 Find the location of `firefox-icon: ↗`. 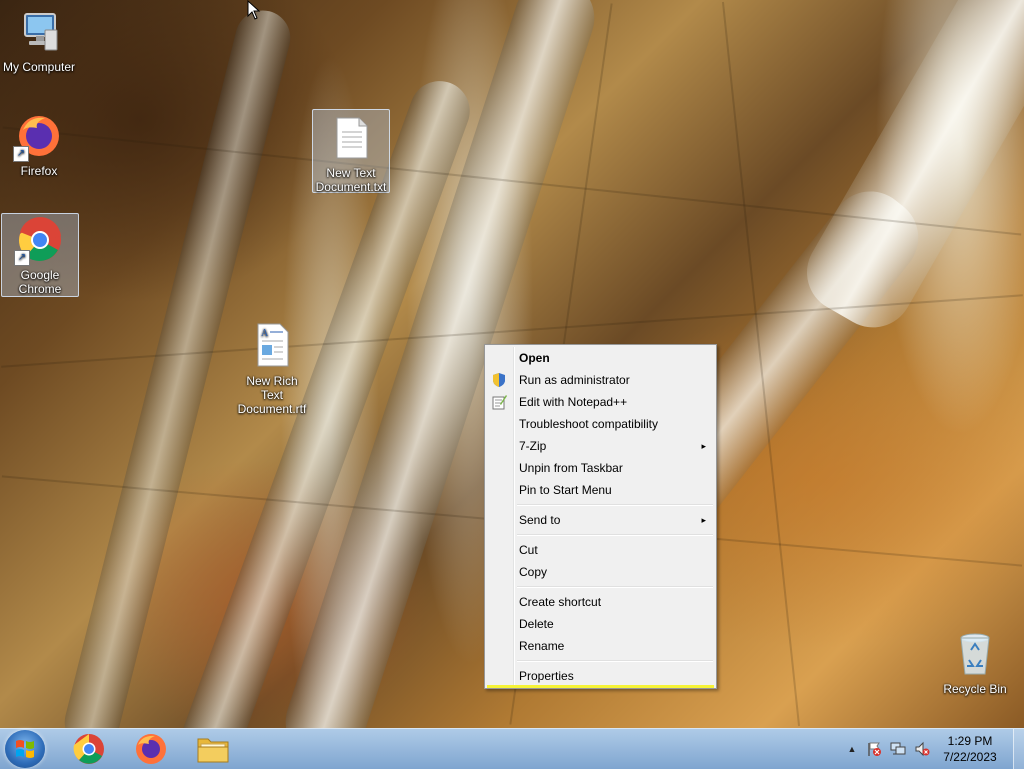

firefox-icon: ↗ is located at coordinates (38, 137).